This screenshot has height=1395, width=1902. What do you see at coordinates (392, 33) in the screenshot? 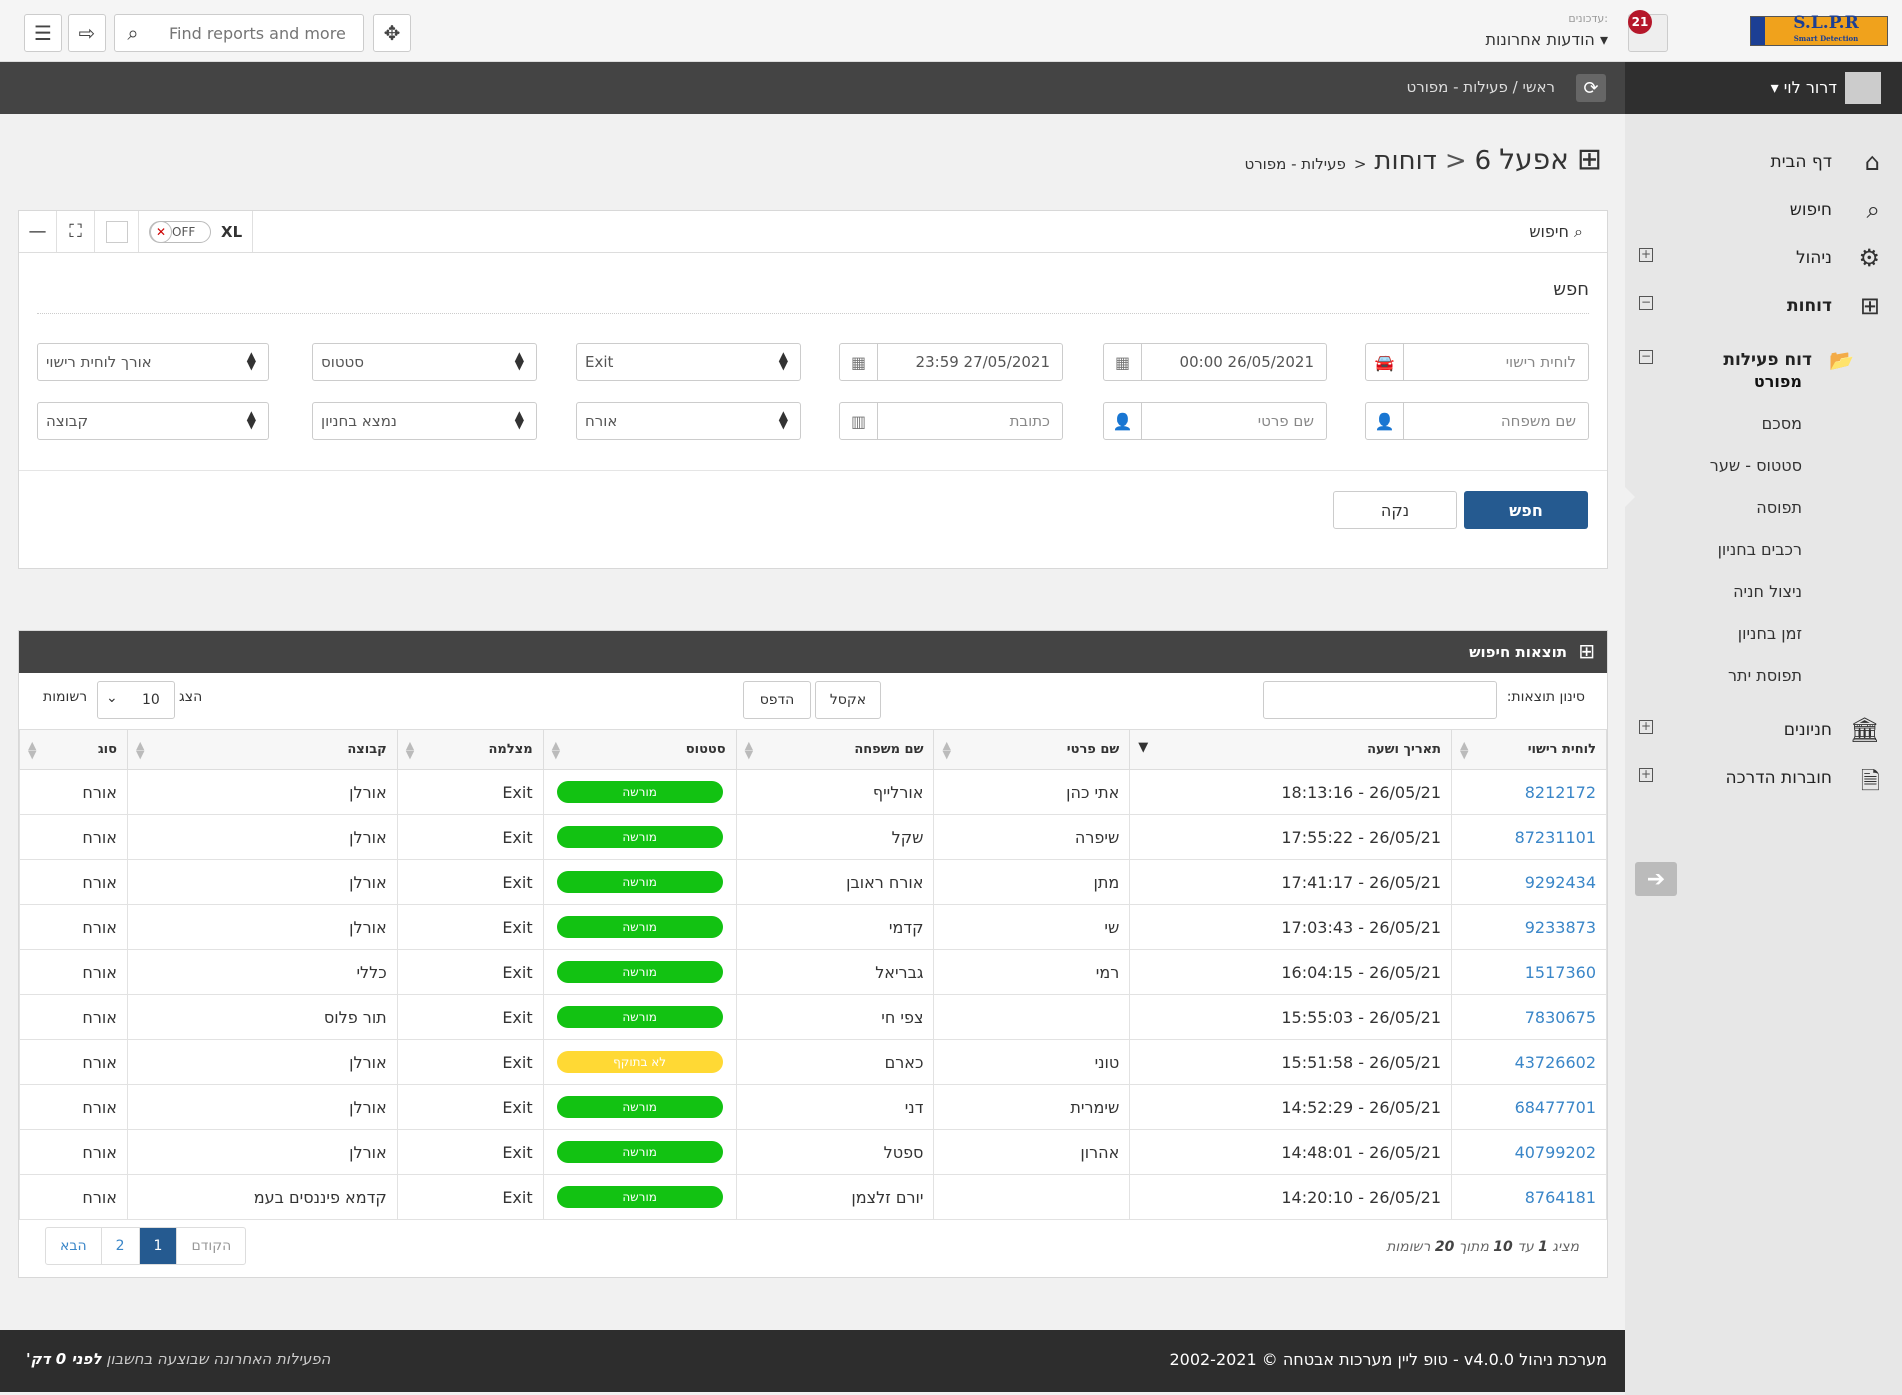
I see `move-button: ✥` at bounding box center [392, 33].